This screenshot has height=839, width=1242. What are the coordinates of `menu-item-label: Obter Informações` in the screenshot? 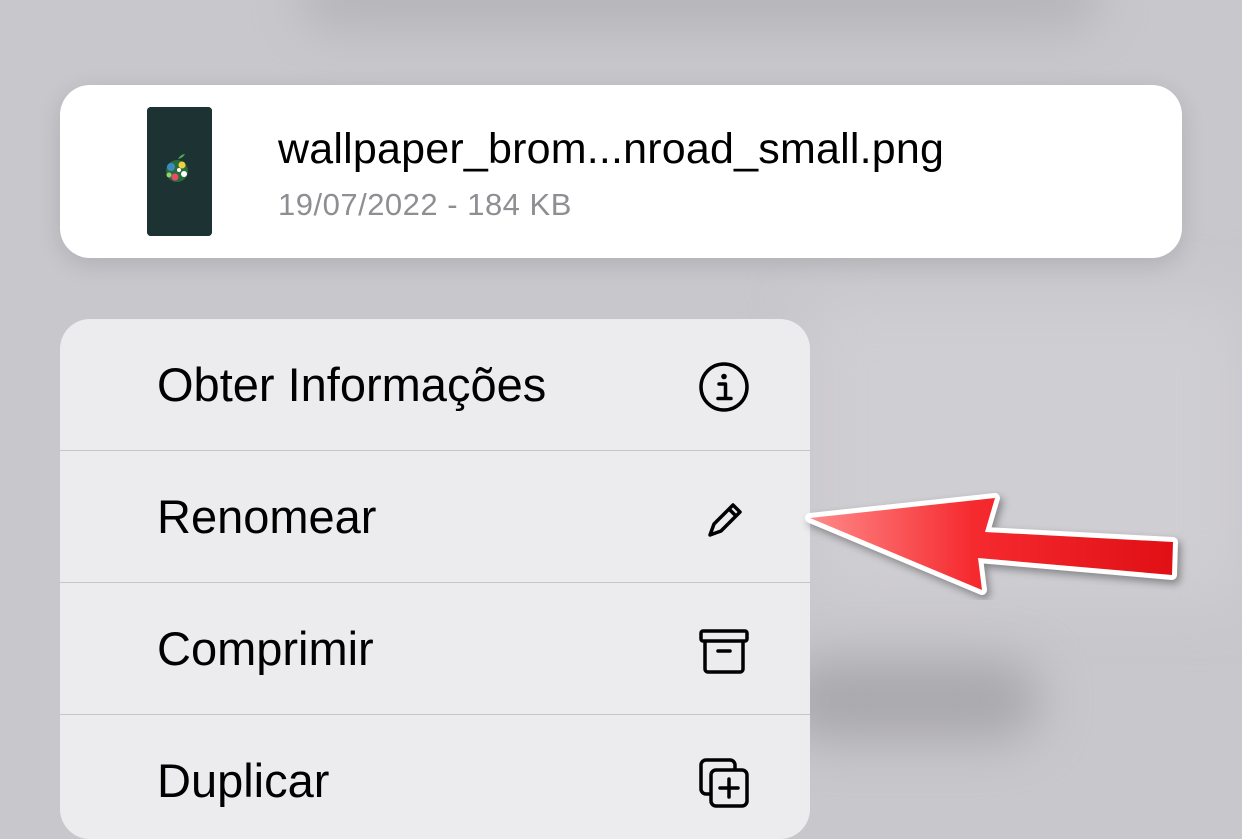 It's located at (352, 384).